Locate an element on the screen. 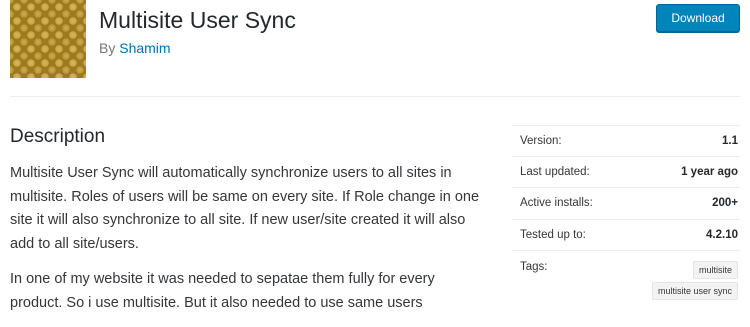 The image size is (750, 327). tag-link: multisite is located at coordinates (715, 270).